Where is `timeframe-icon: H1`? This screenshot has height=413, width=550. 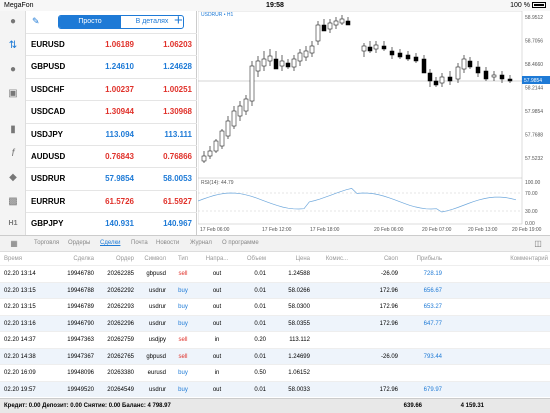 timeframe-icon: H1 is located at coordinates (13, 224).